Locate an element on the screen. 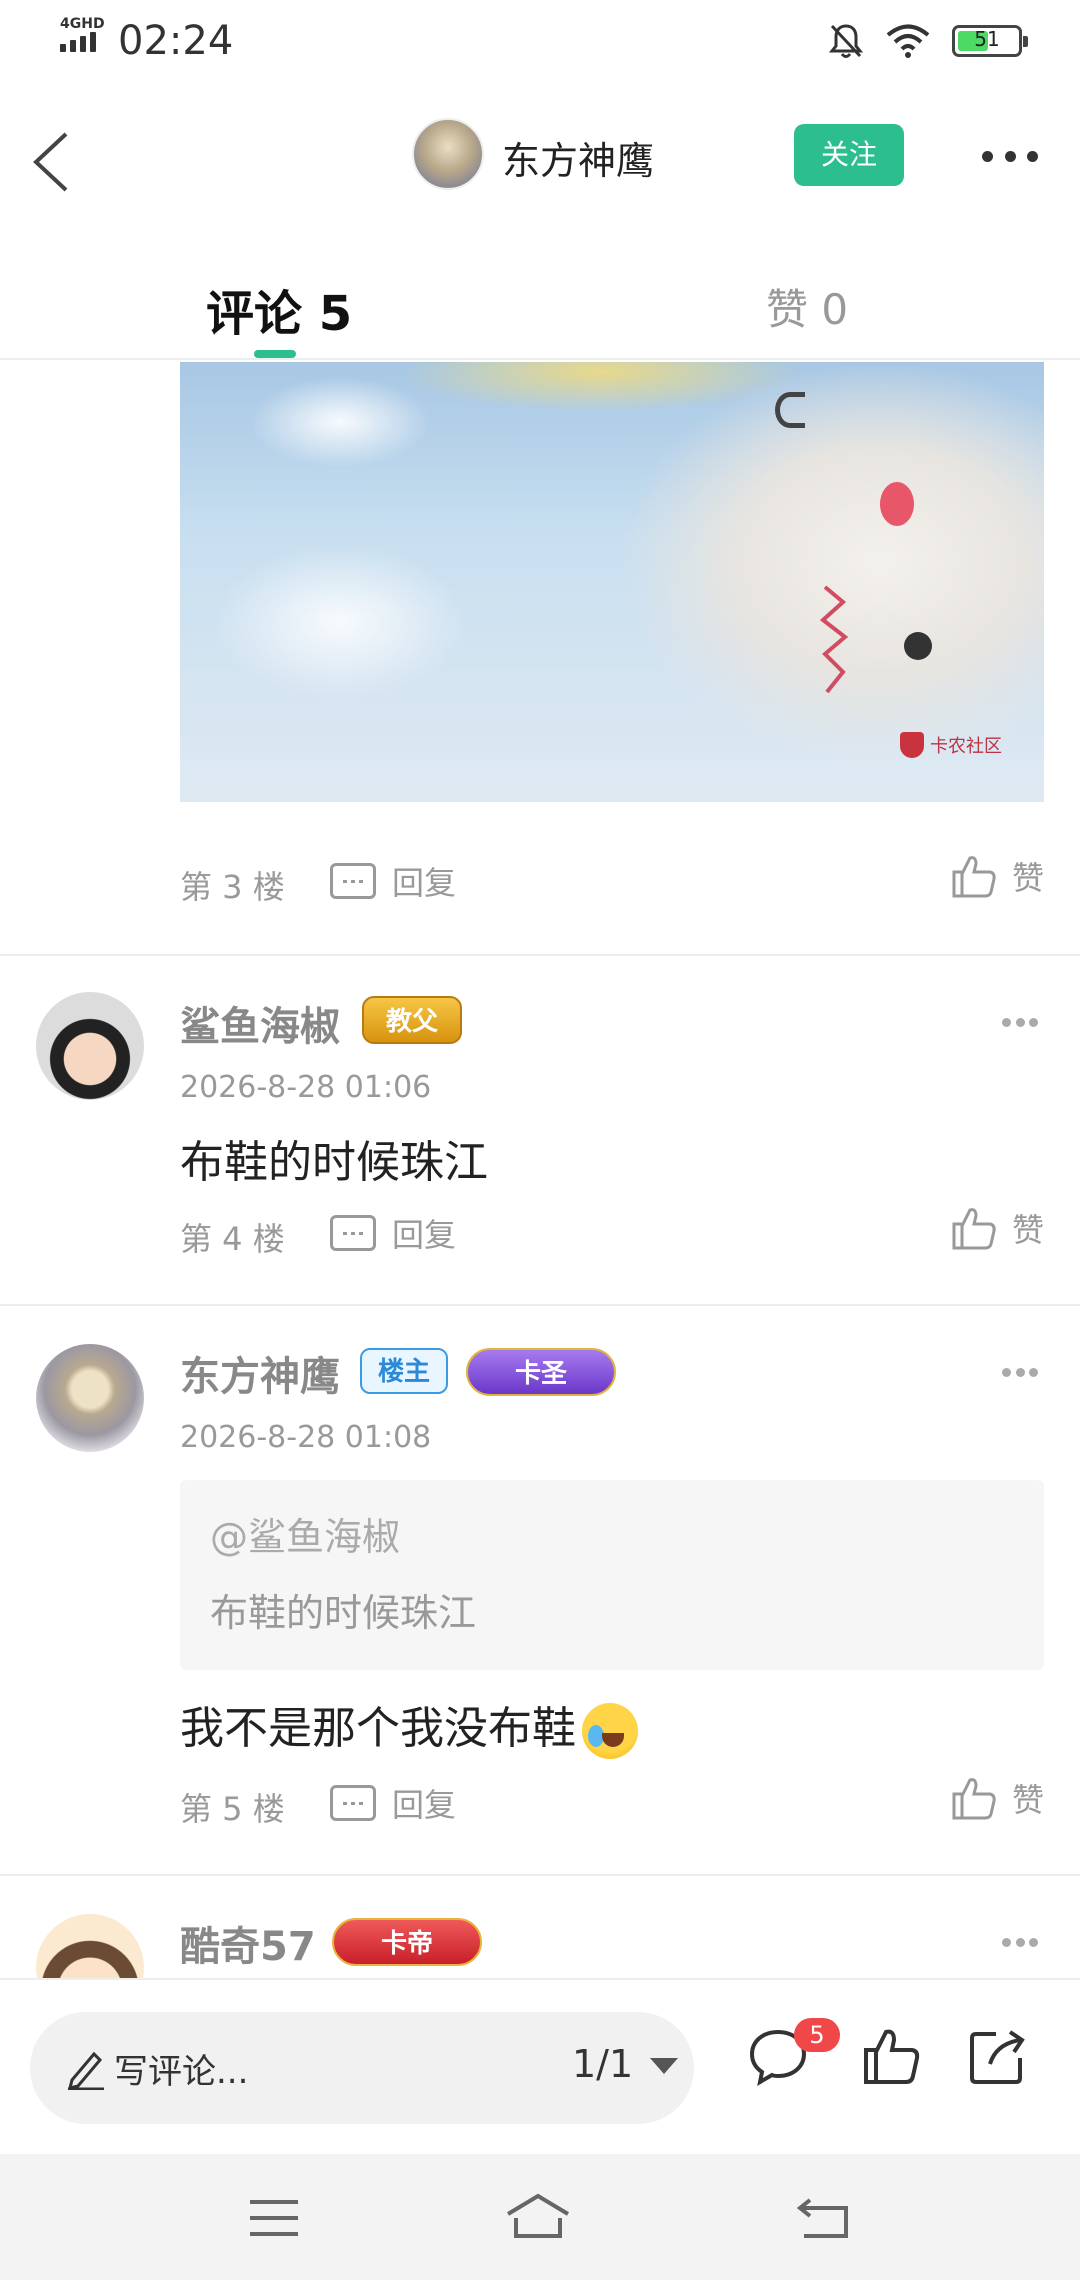 The width and height of the screenshot is (1080, 2280). wifi-icon is located at coordinates (908, 41).